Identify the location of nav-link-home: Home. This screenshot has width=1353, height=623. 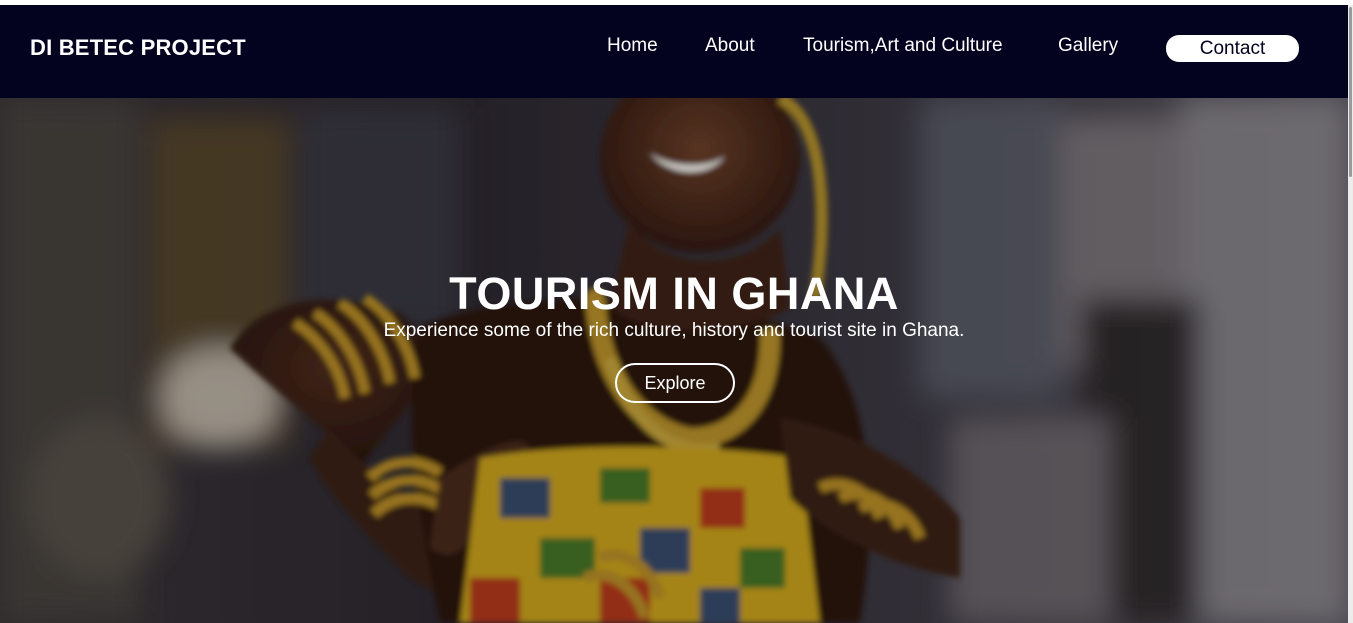
(632, 46).